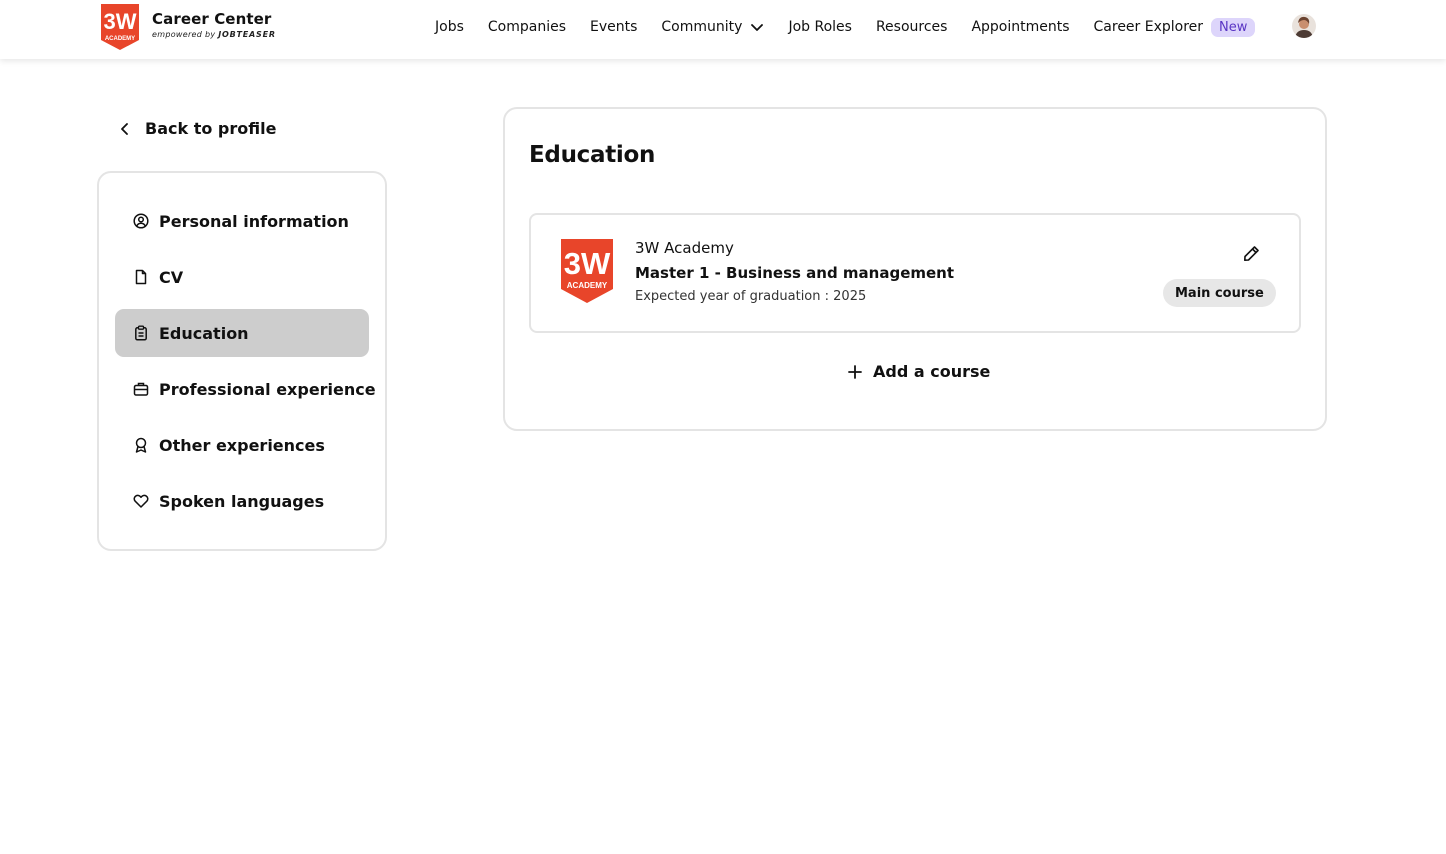 This screenshot has height=854, width=1446. Describe the element at coordinates (141, 389) in the screenshot. I see `briefcase-icon` at that location.